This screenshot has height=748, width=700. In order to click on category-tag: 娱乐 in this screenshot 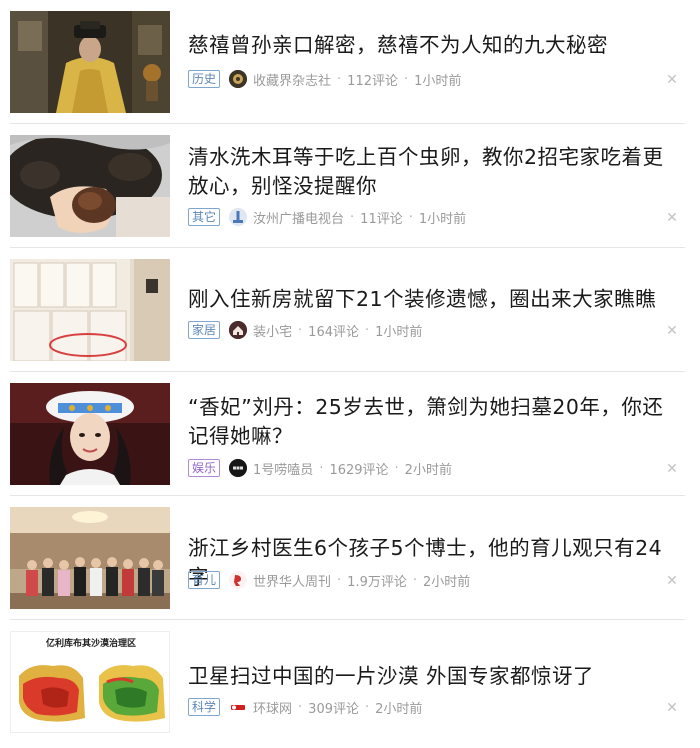, I will do `click(204, 468)`.